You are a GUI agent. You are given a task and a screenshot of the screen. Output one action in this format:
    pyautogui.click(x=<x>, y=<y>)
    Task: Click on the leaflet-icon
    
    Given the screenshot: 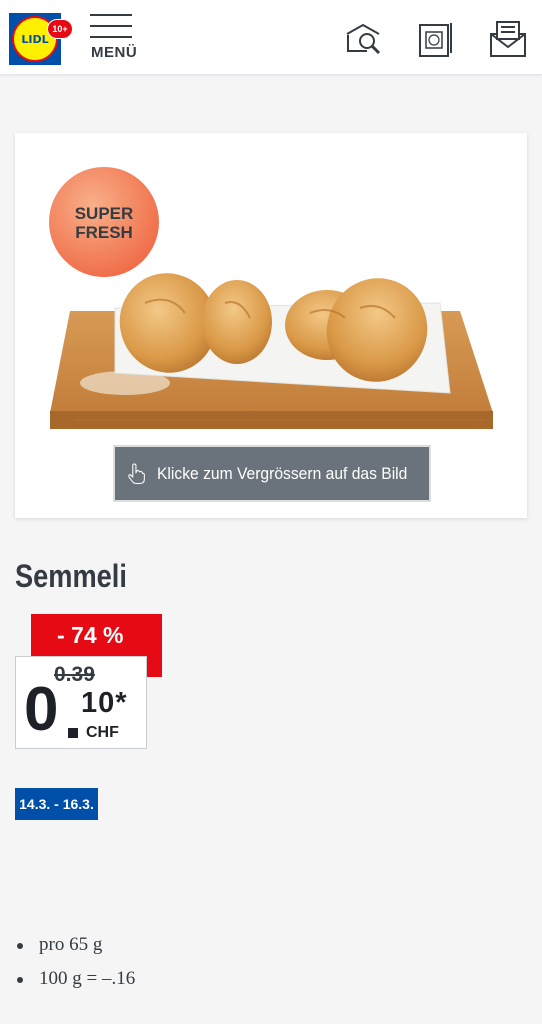 What is the action you would take?
    pyautogui.click(x=437, y=40)
    